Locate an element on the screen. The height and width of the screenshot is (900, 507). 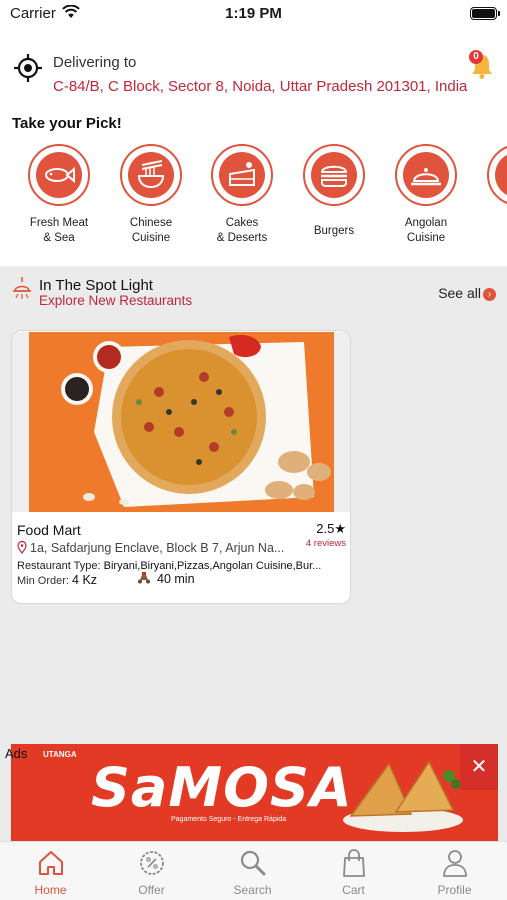
min-order: Min Order: 4 Kz is located at coordinates (57, 580).